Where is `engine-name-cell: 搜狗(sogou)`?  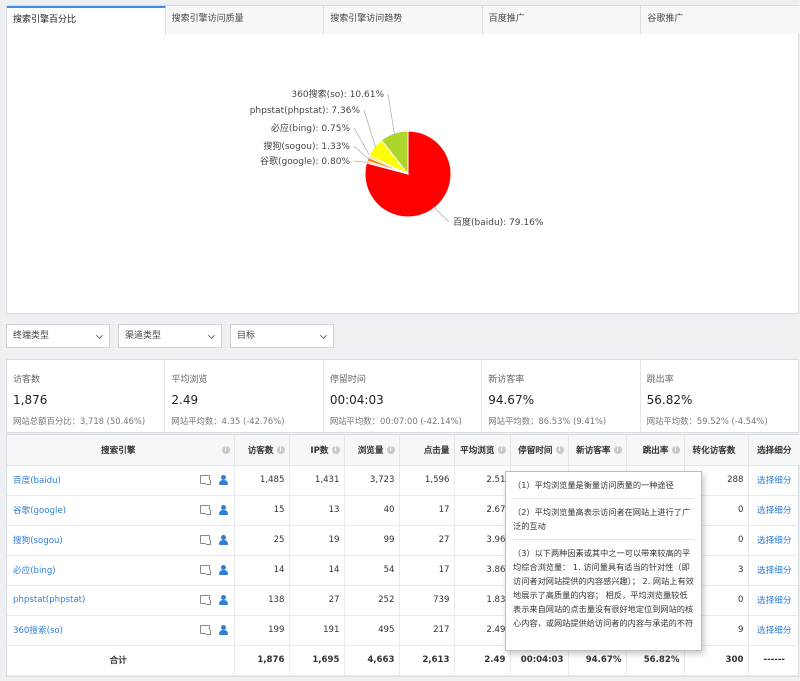 engine-name-cell: 搜狗(sogou) is located at coordinates (121, 540).